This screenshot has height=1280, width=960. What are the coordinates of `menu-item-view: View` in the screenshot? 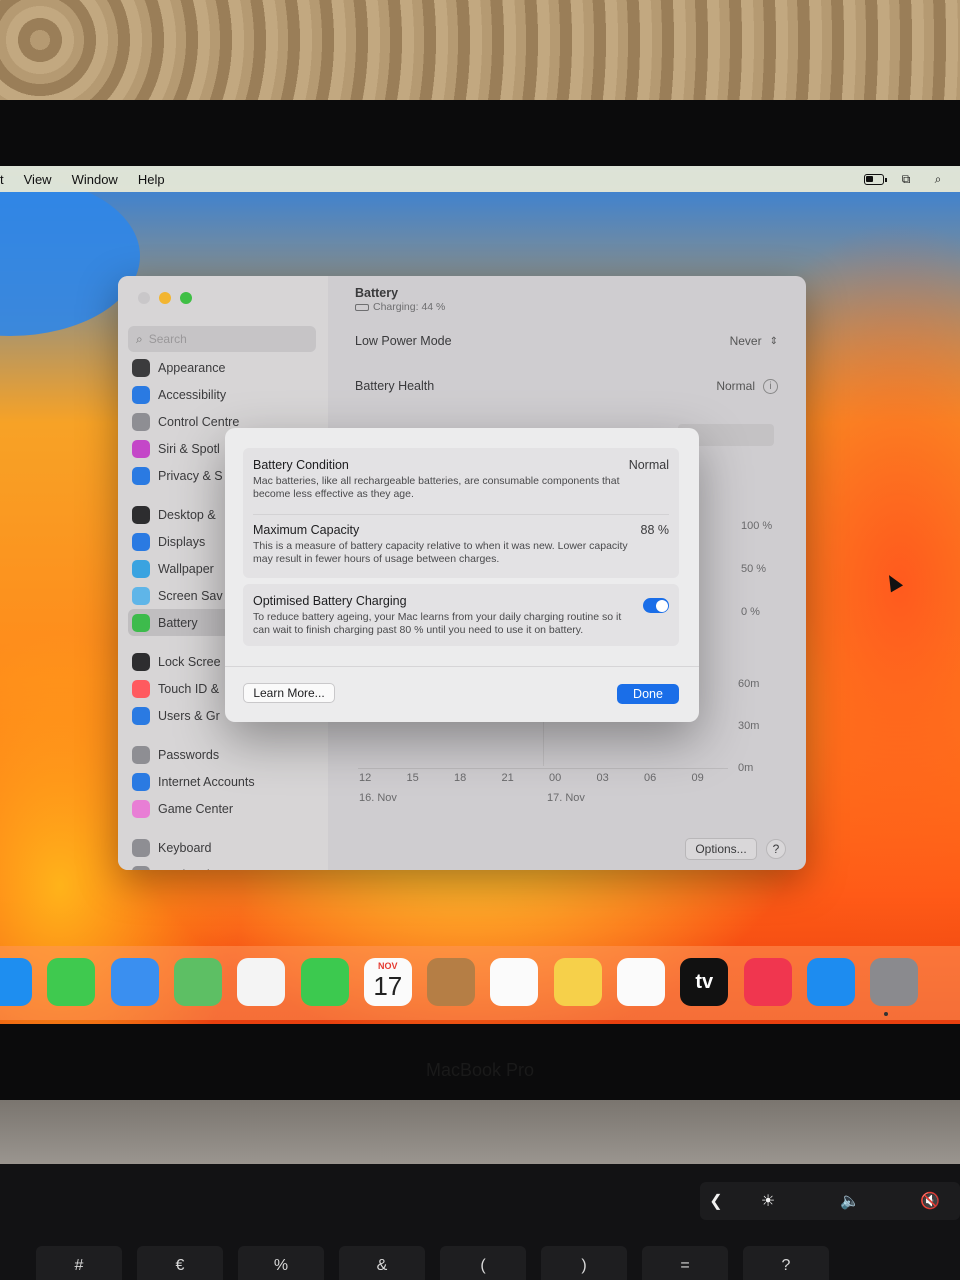 It's located at (38, 179).